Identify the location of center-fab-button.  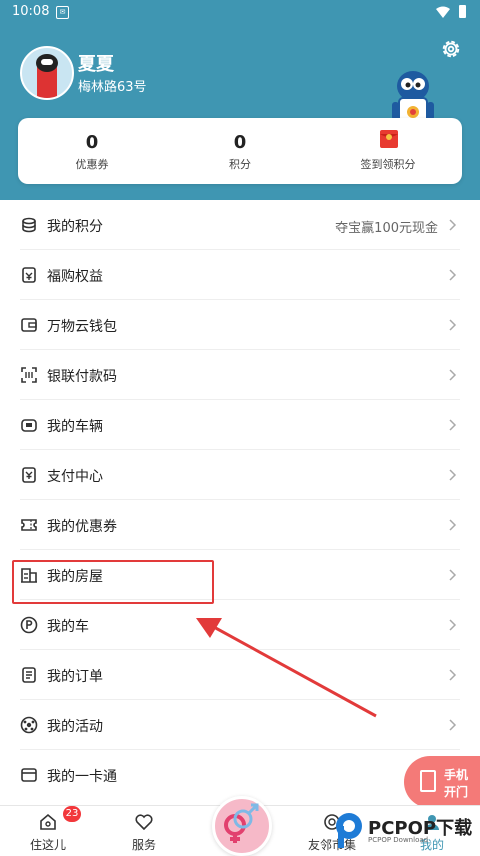
(242, 826).